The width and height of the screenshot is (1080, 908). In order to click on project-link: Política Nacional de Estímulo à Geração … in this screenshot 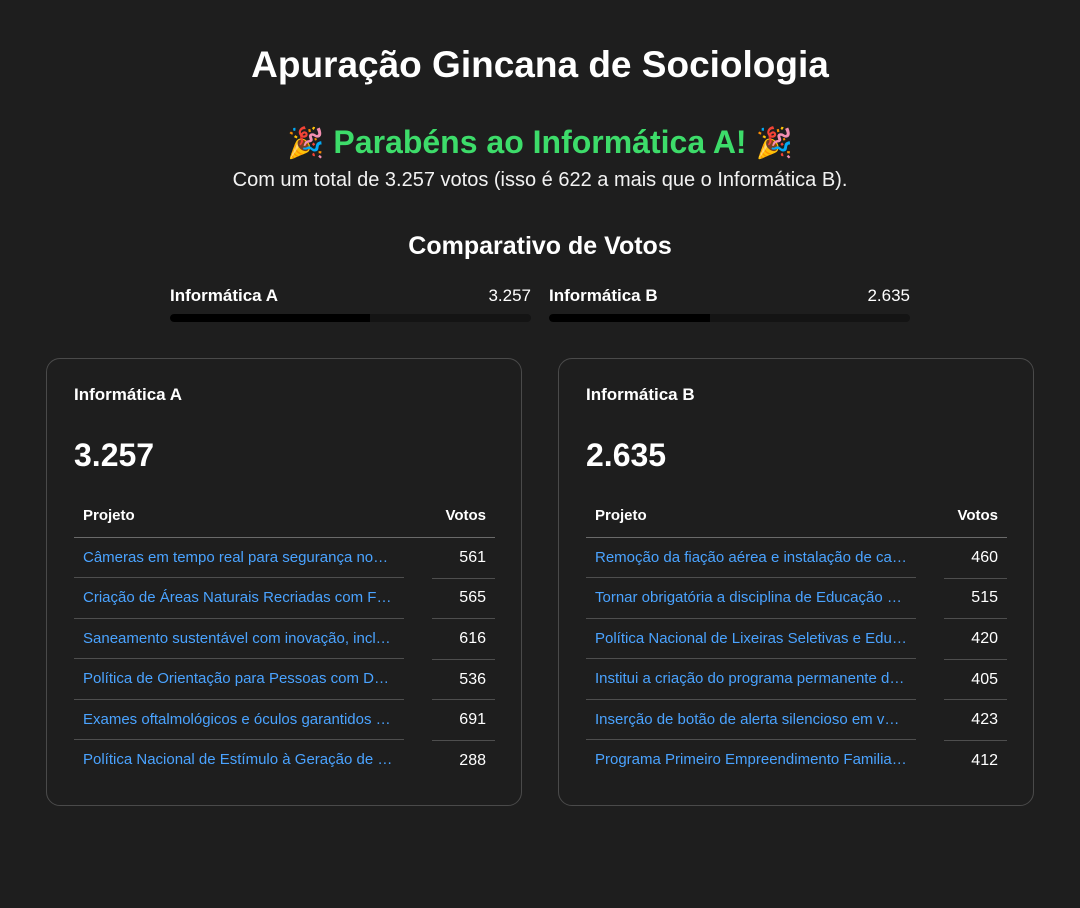, I will do `click(239, 760)`.